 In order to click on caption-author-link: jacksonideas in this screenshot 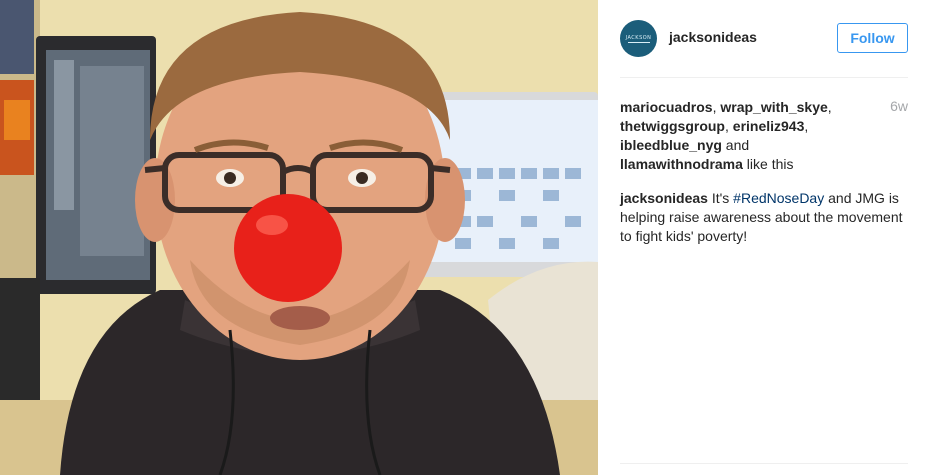, I will do `click(664, 198)`.